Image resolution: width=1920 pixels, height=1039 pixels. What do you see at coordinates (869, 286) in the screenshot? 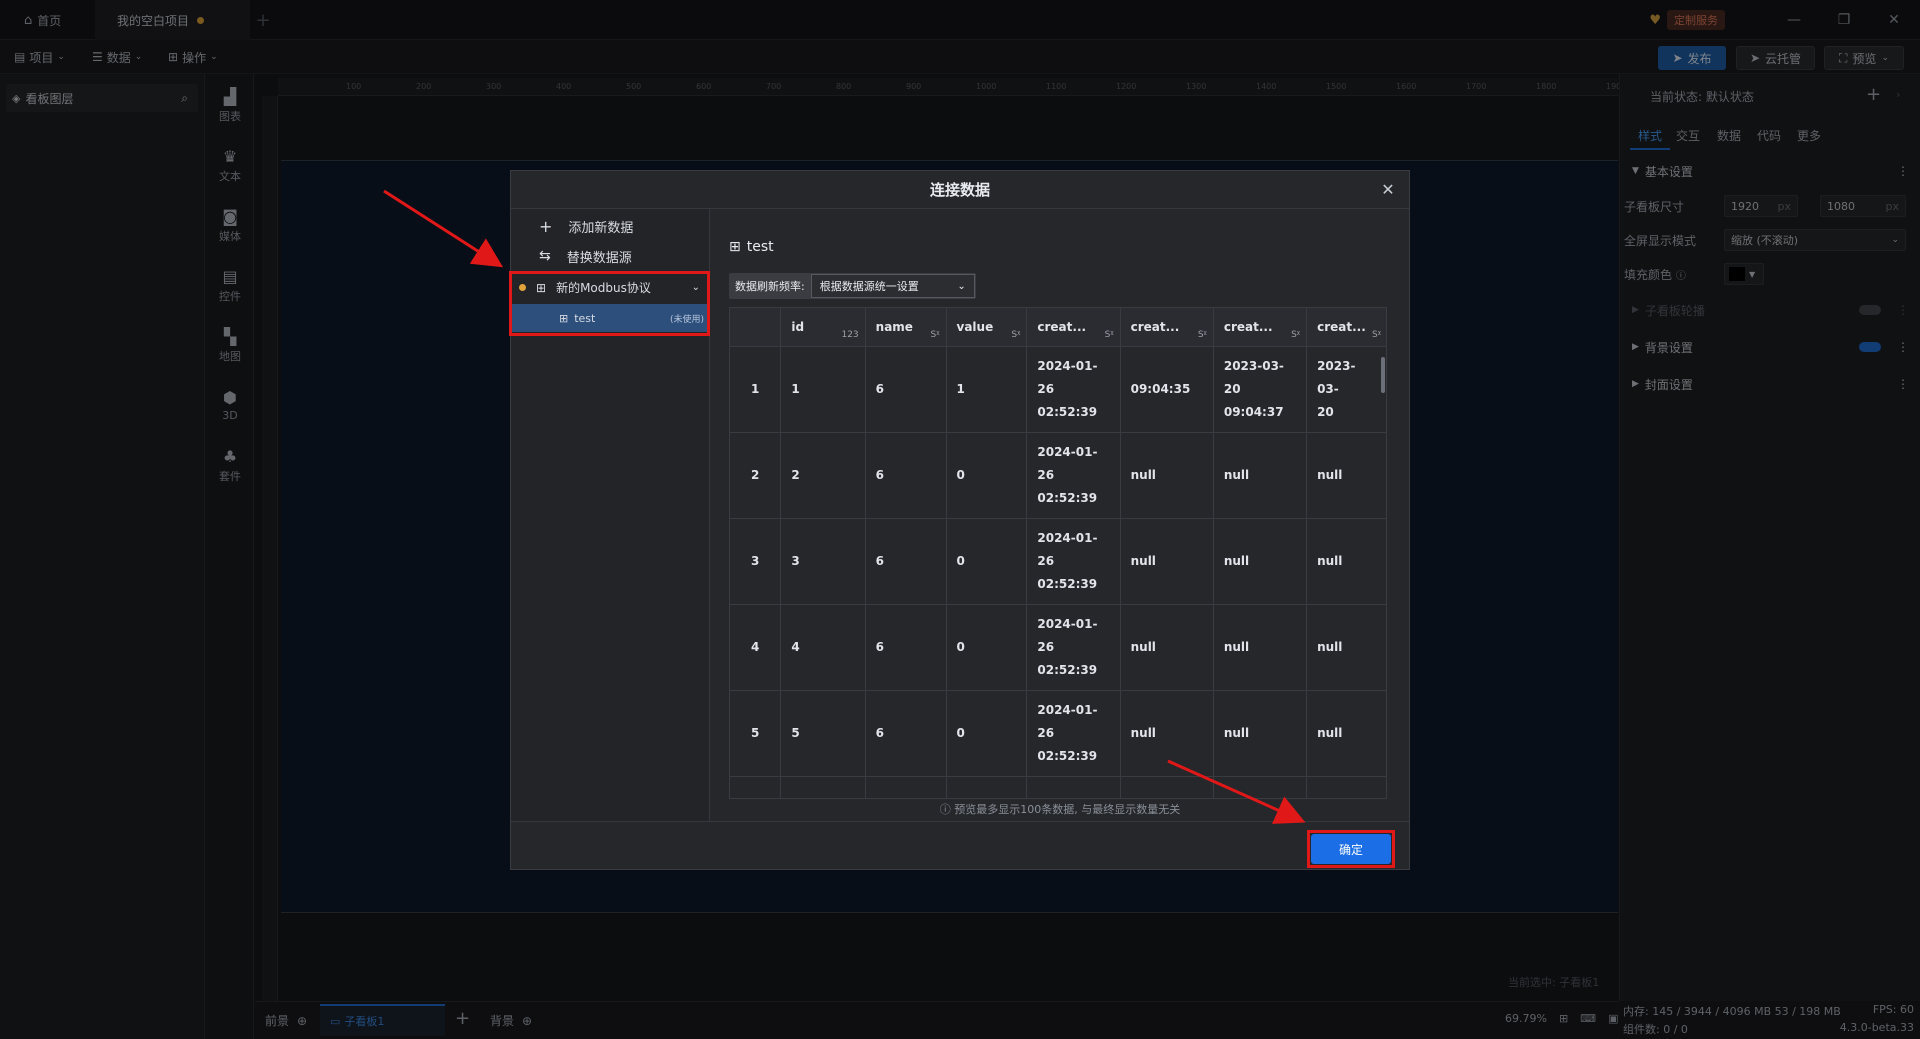
I see `refresh-rate-value: 根据数据源统一设置` at bounding box center [869, 286].